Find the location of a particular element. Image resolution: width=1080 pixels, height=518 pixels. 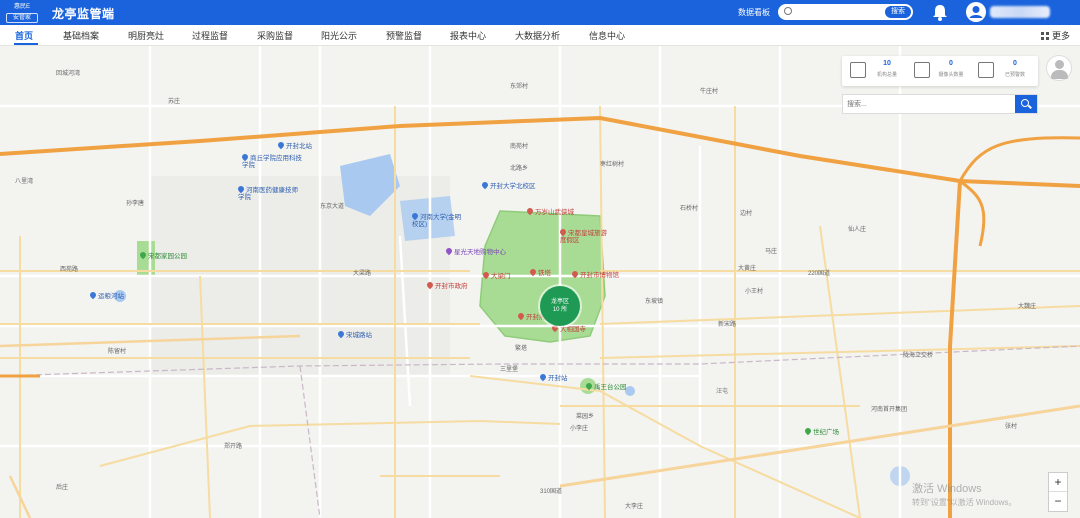

poi-century-square: 世纪广场 is located at coordinates (821, 431).